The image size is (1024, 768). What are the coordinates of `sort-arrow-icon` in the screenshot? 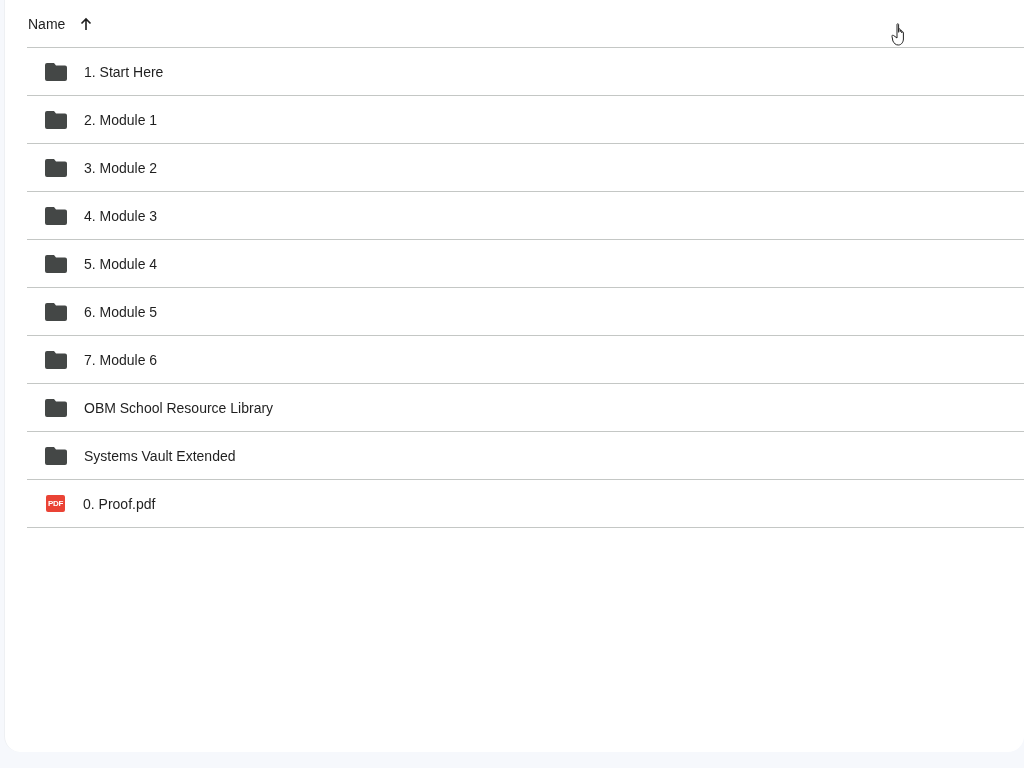 It's located at (86, 23).